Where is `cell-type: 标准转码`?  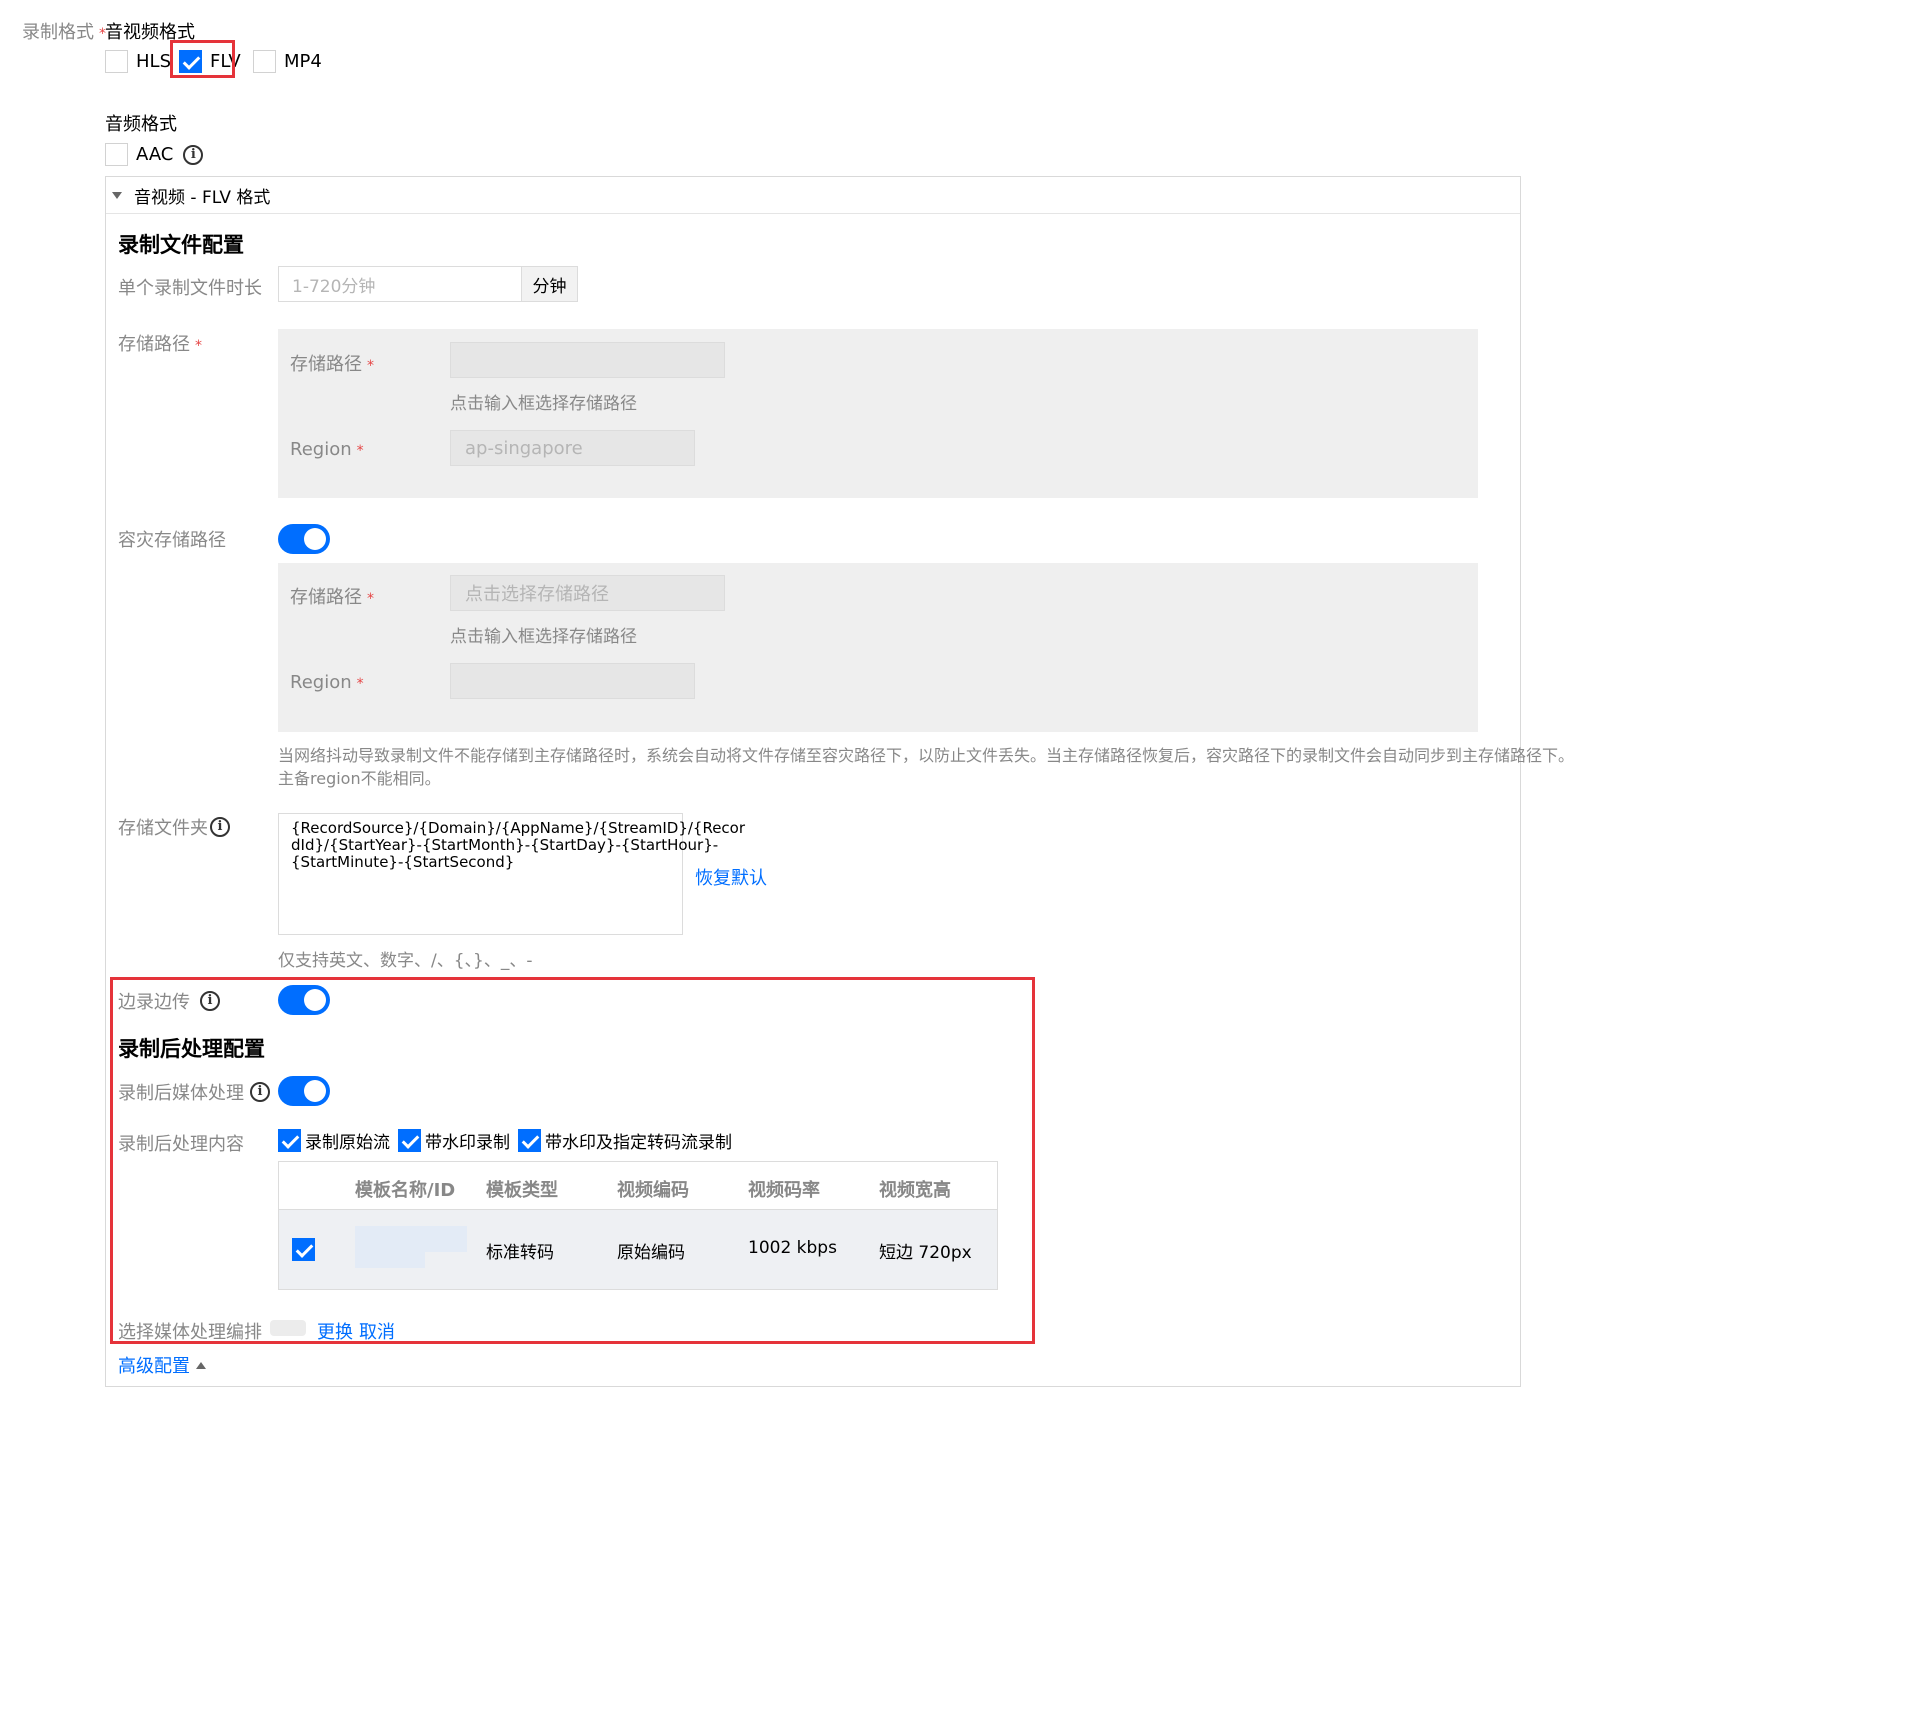 cell-type: 标准转码 is located at coordinates (520, 1253).